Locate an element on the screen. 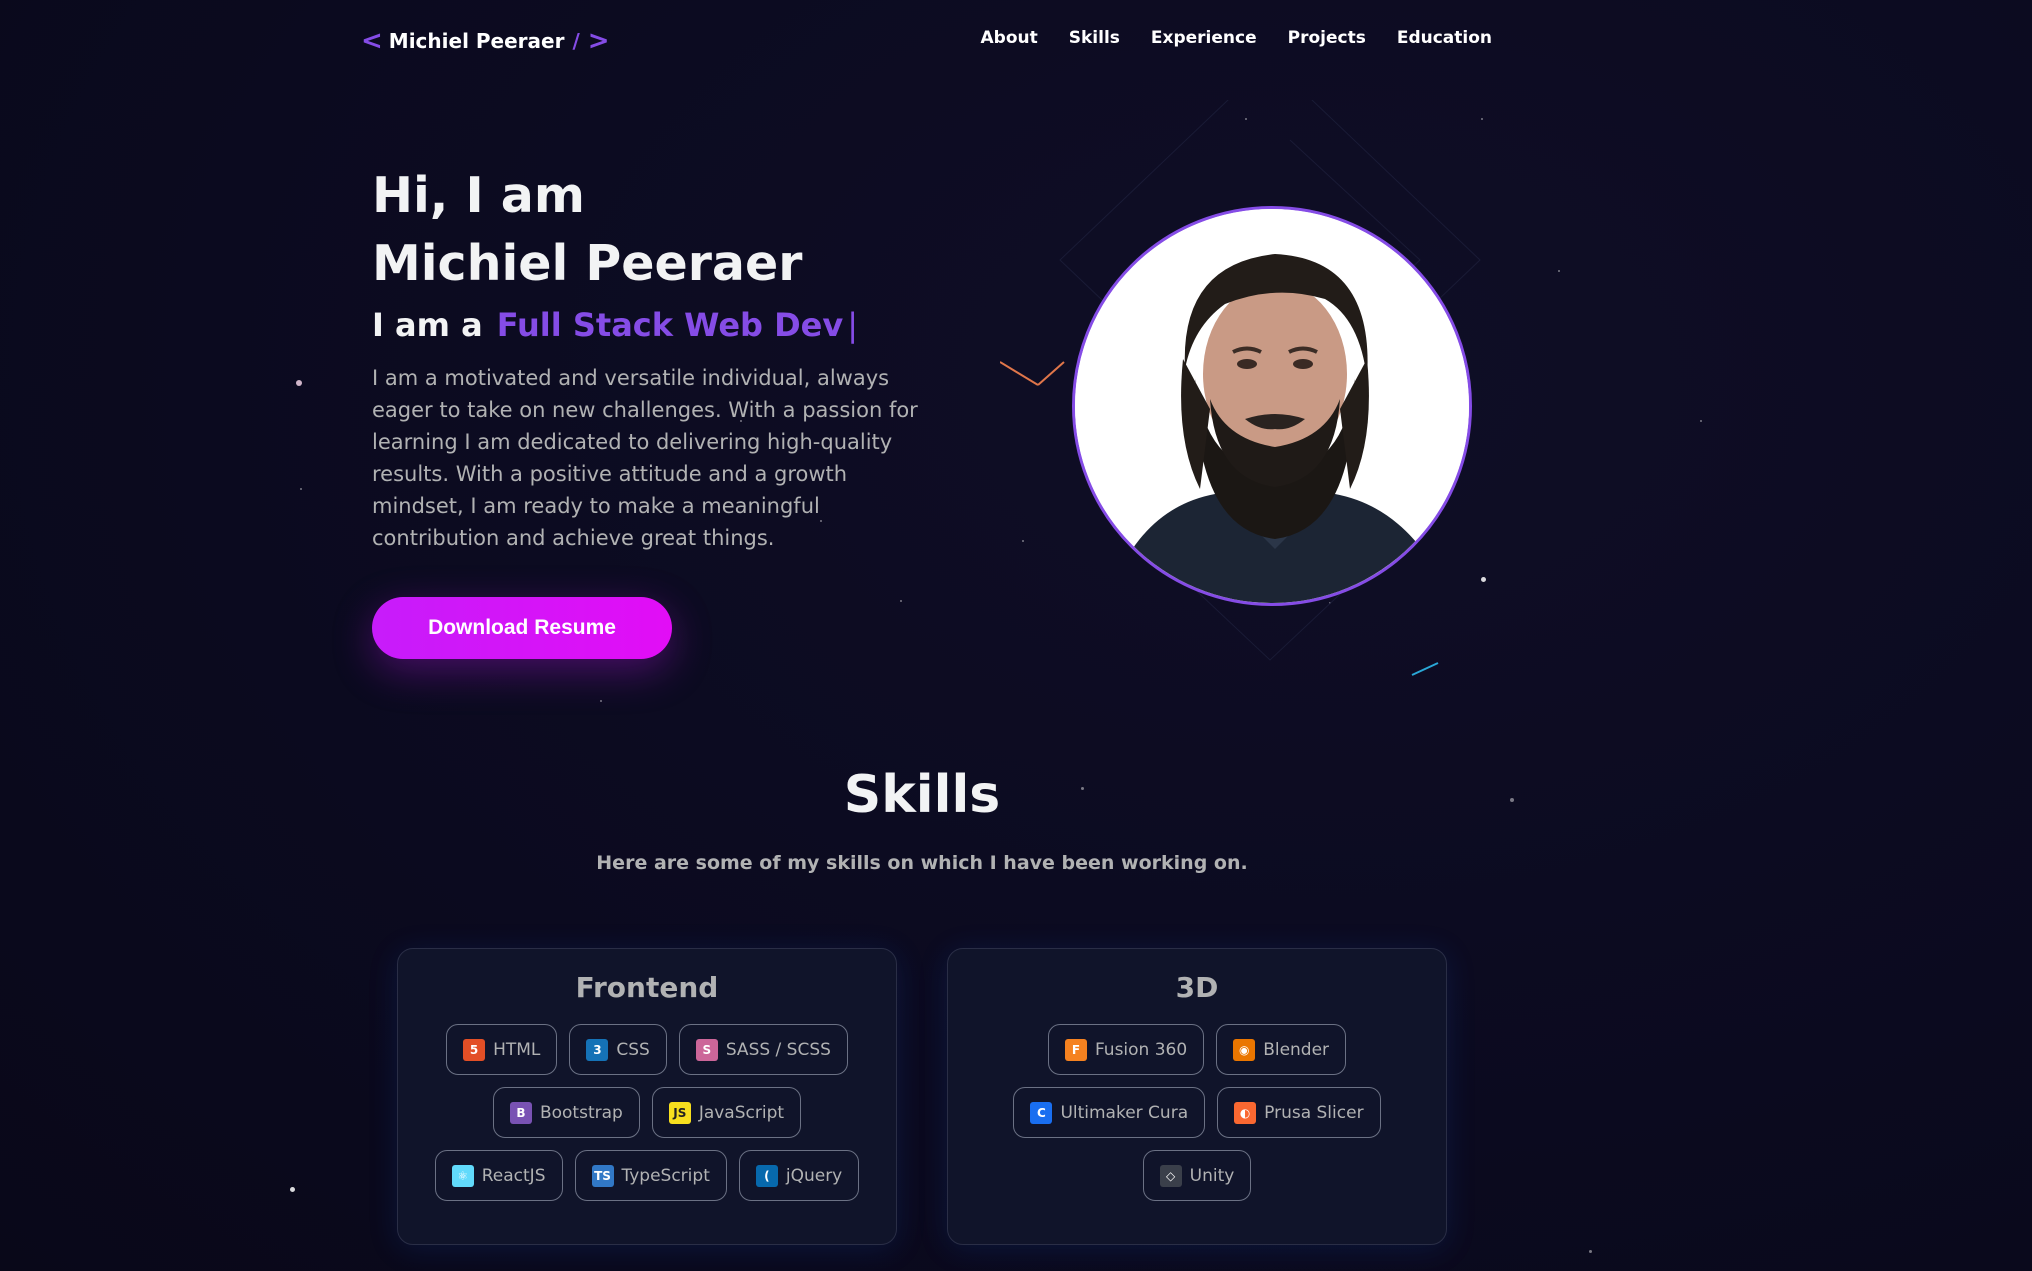 This screenshot has width=2032, height=1271. skills-section-title: Skills is located at coordinates (922, 795).